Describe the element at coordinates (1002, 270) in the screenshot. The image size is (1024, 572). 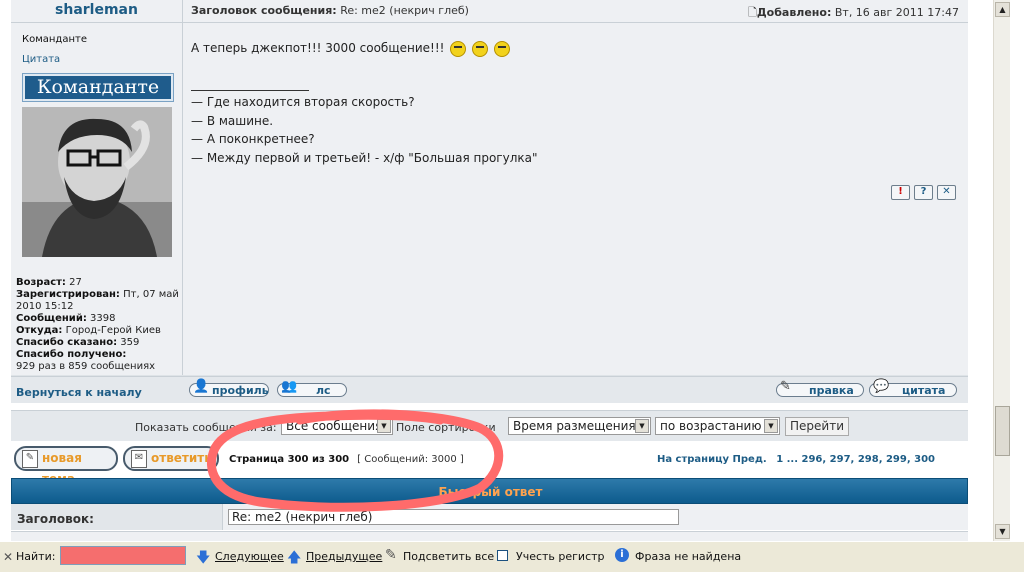
I see `vertical-scrollbar: ▲ ▼` at that location.